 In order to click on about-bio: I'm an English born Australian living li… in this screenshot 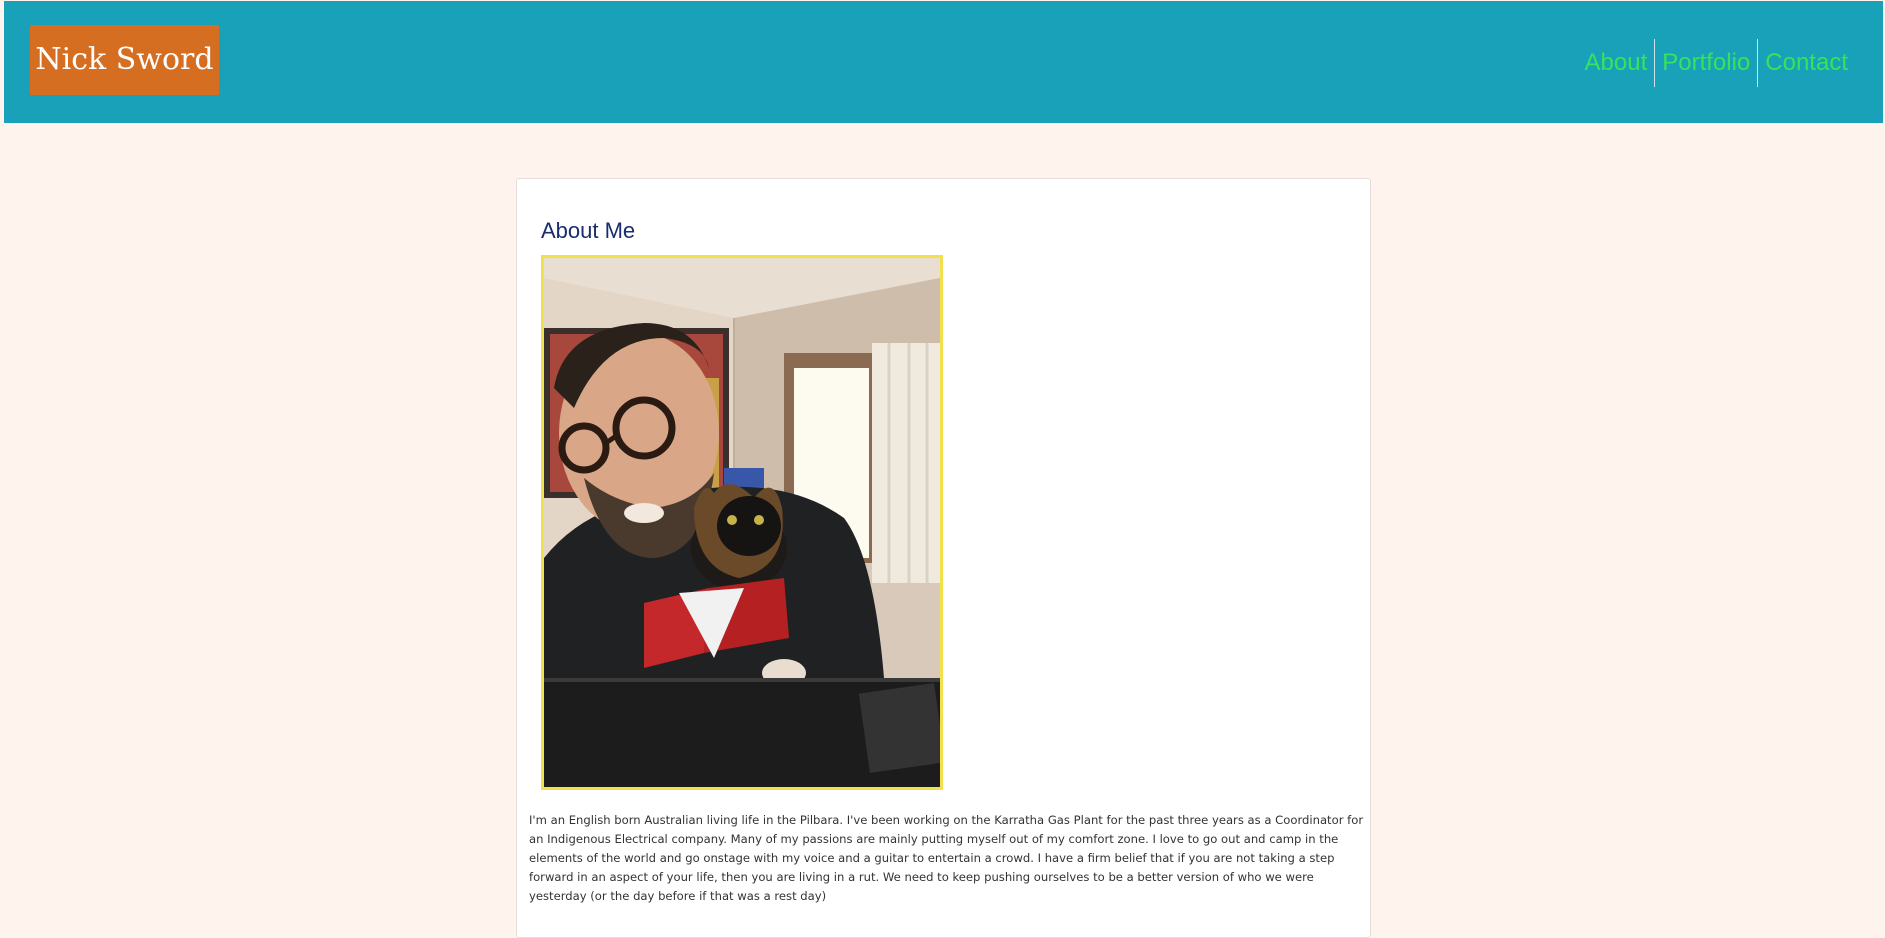, I will do `click(946, 858)`.